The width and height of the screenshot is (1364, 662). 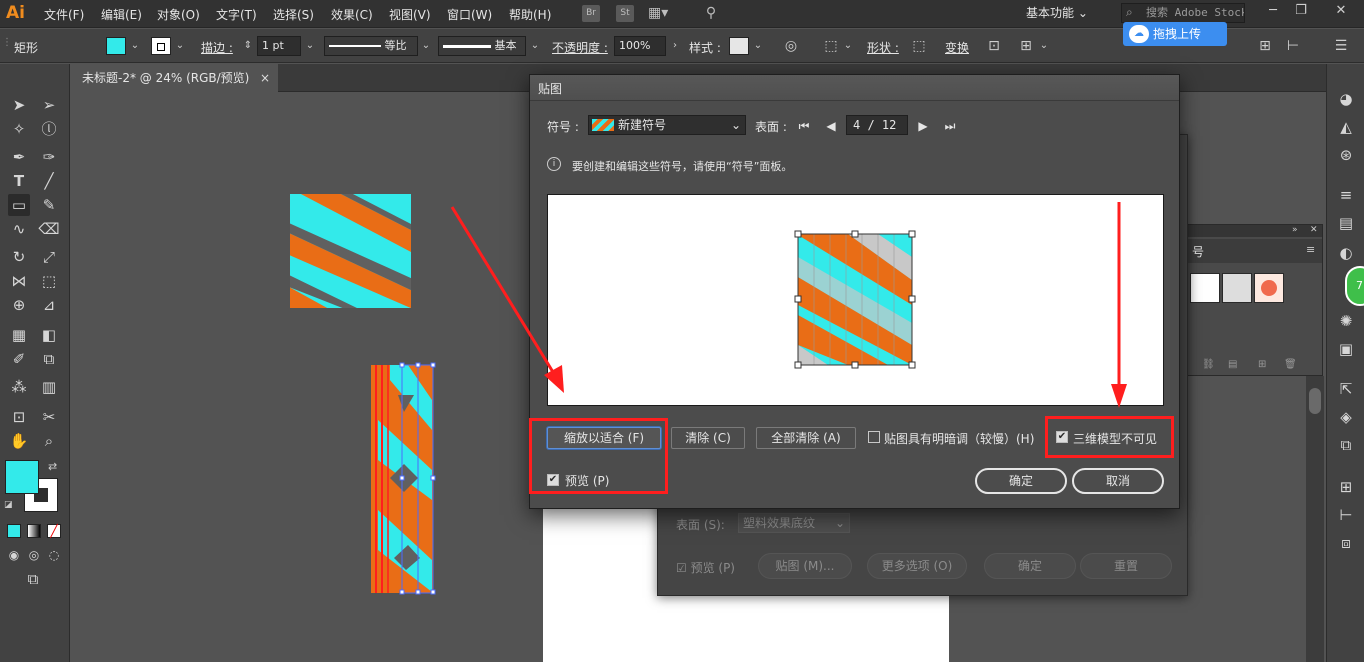 What do you see at coordinates (658, 13) in the screenshot?
I see `arrange-documents-icon: ▦▾` at bounding box center [658, 13].